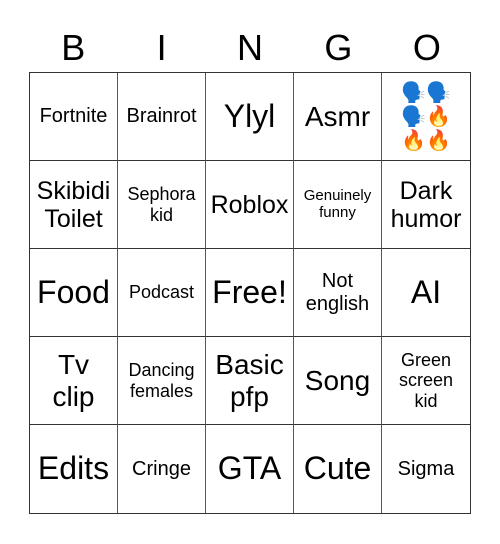 The width and height of the screenshot is (500, 544). I want to click on bingo-cell: Cute, so click(338, 469).